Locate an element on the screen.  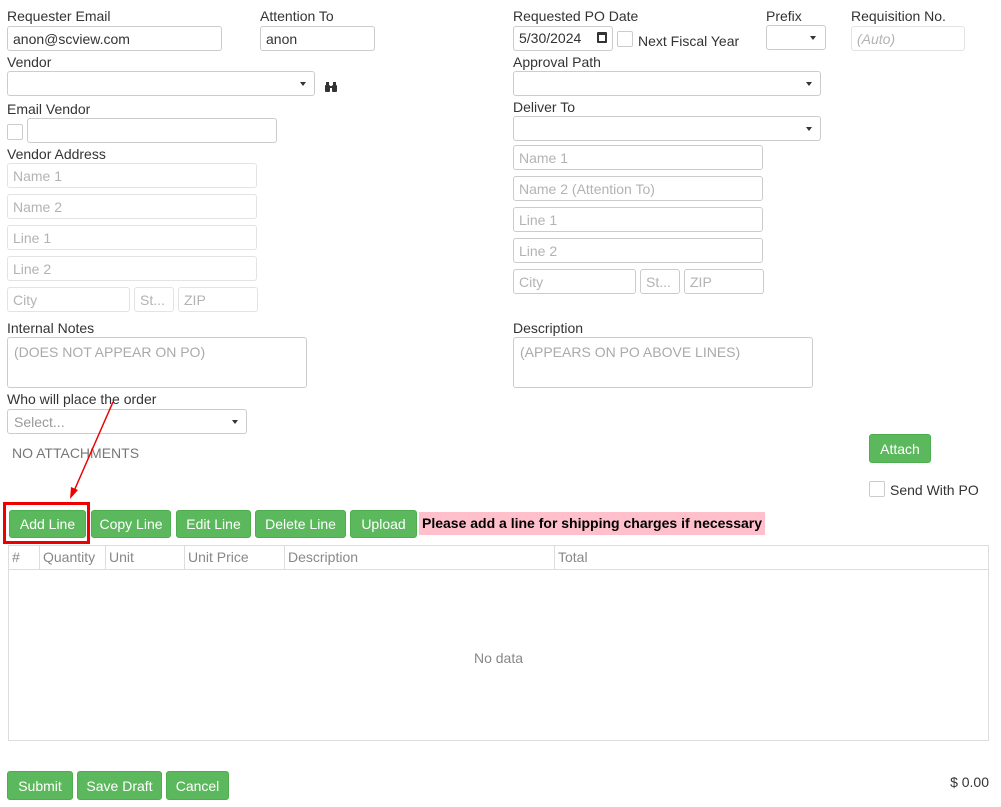
requester-email-input is located at coordinates (114, 38).